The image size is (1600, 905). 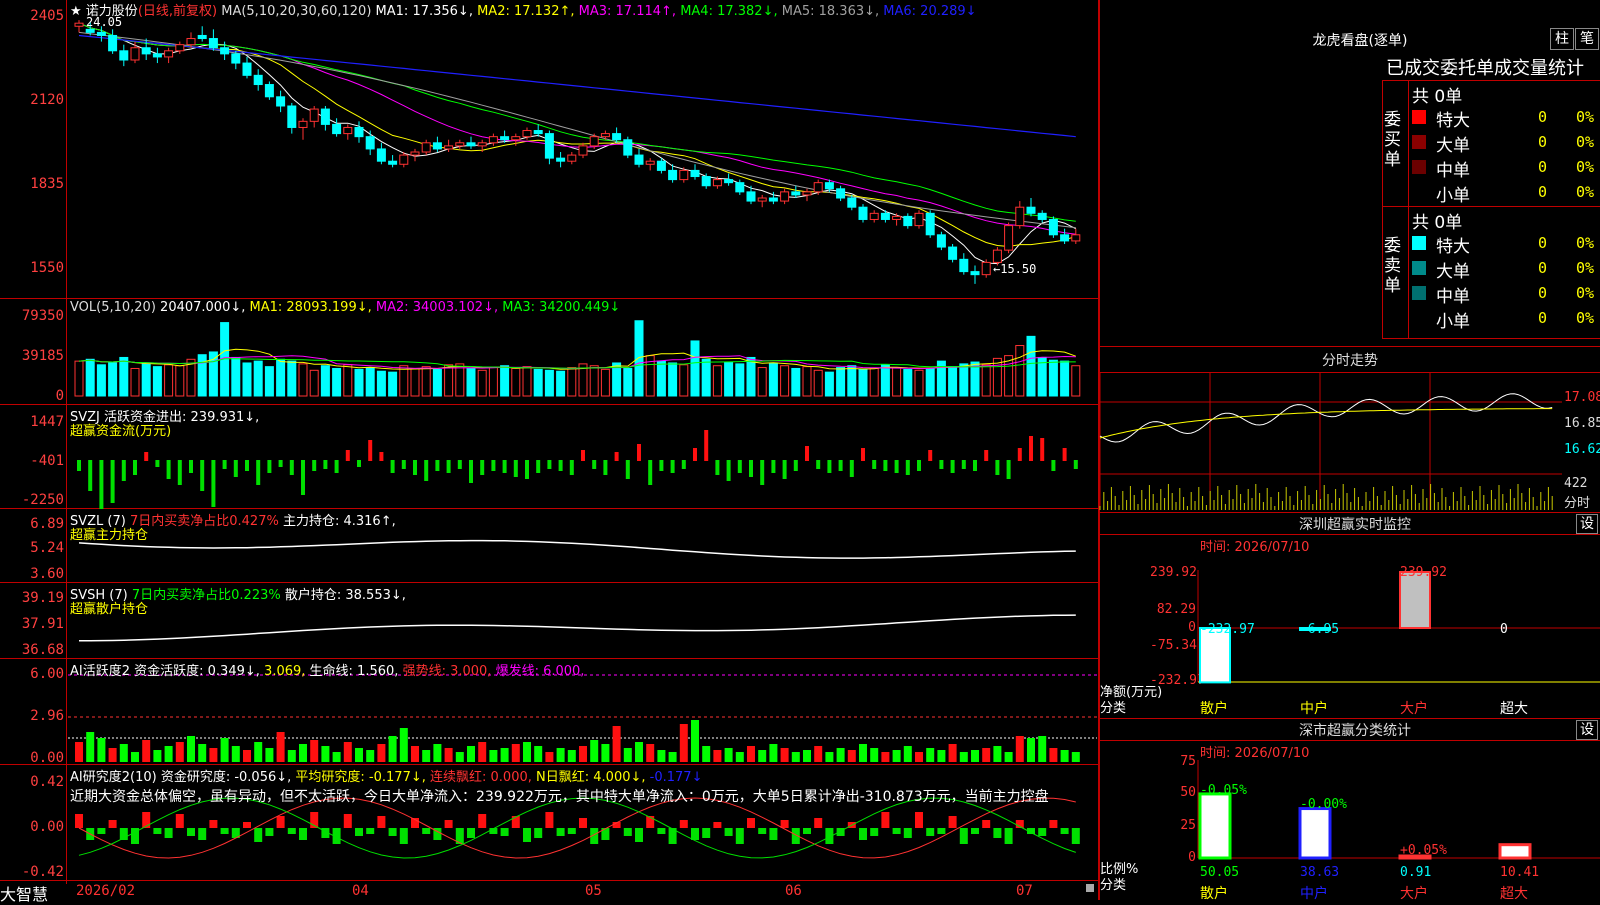 What do you see at coordinates (1585, 117) in the screenshot?
I see `buy-row-pct: 0%` at bounding box center [1585, 117].